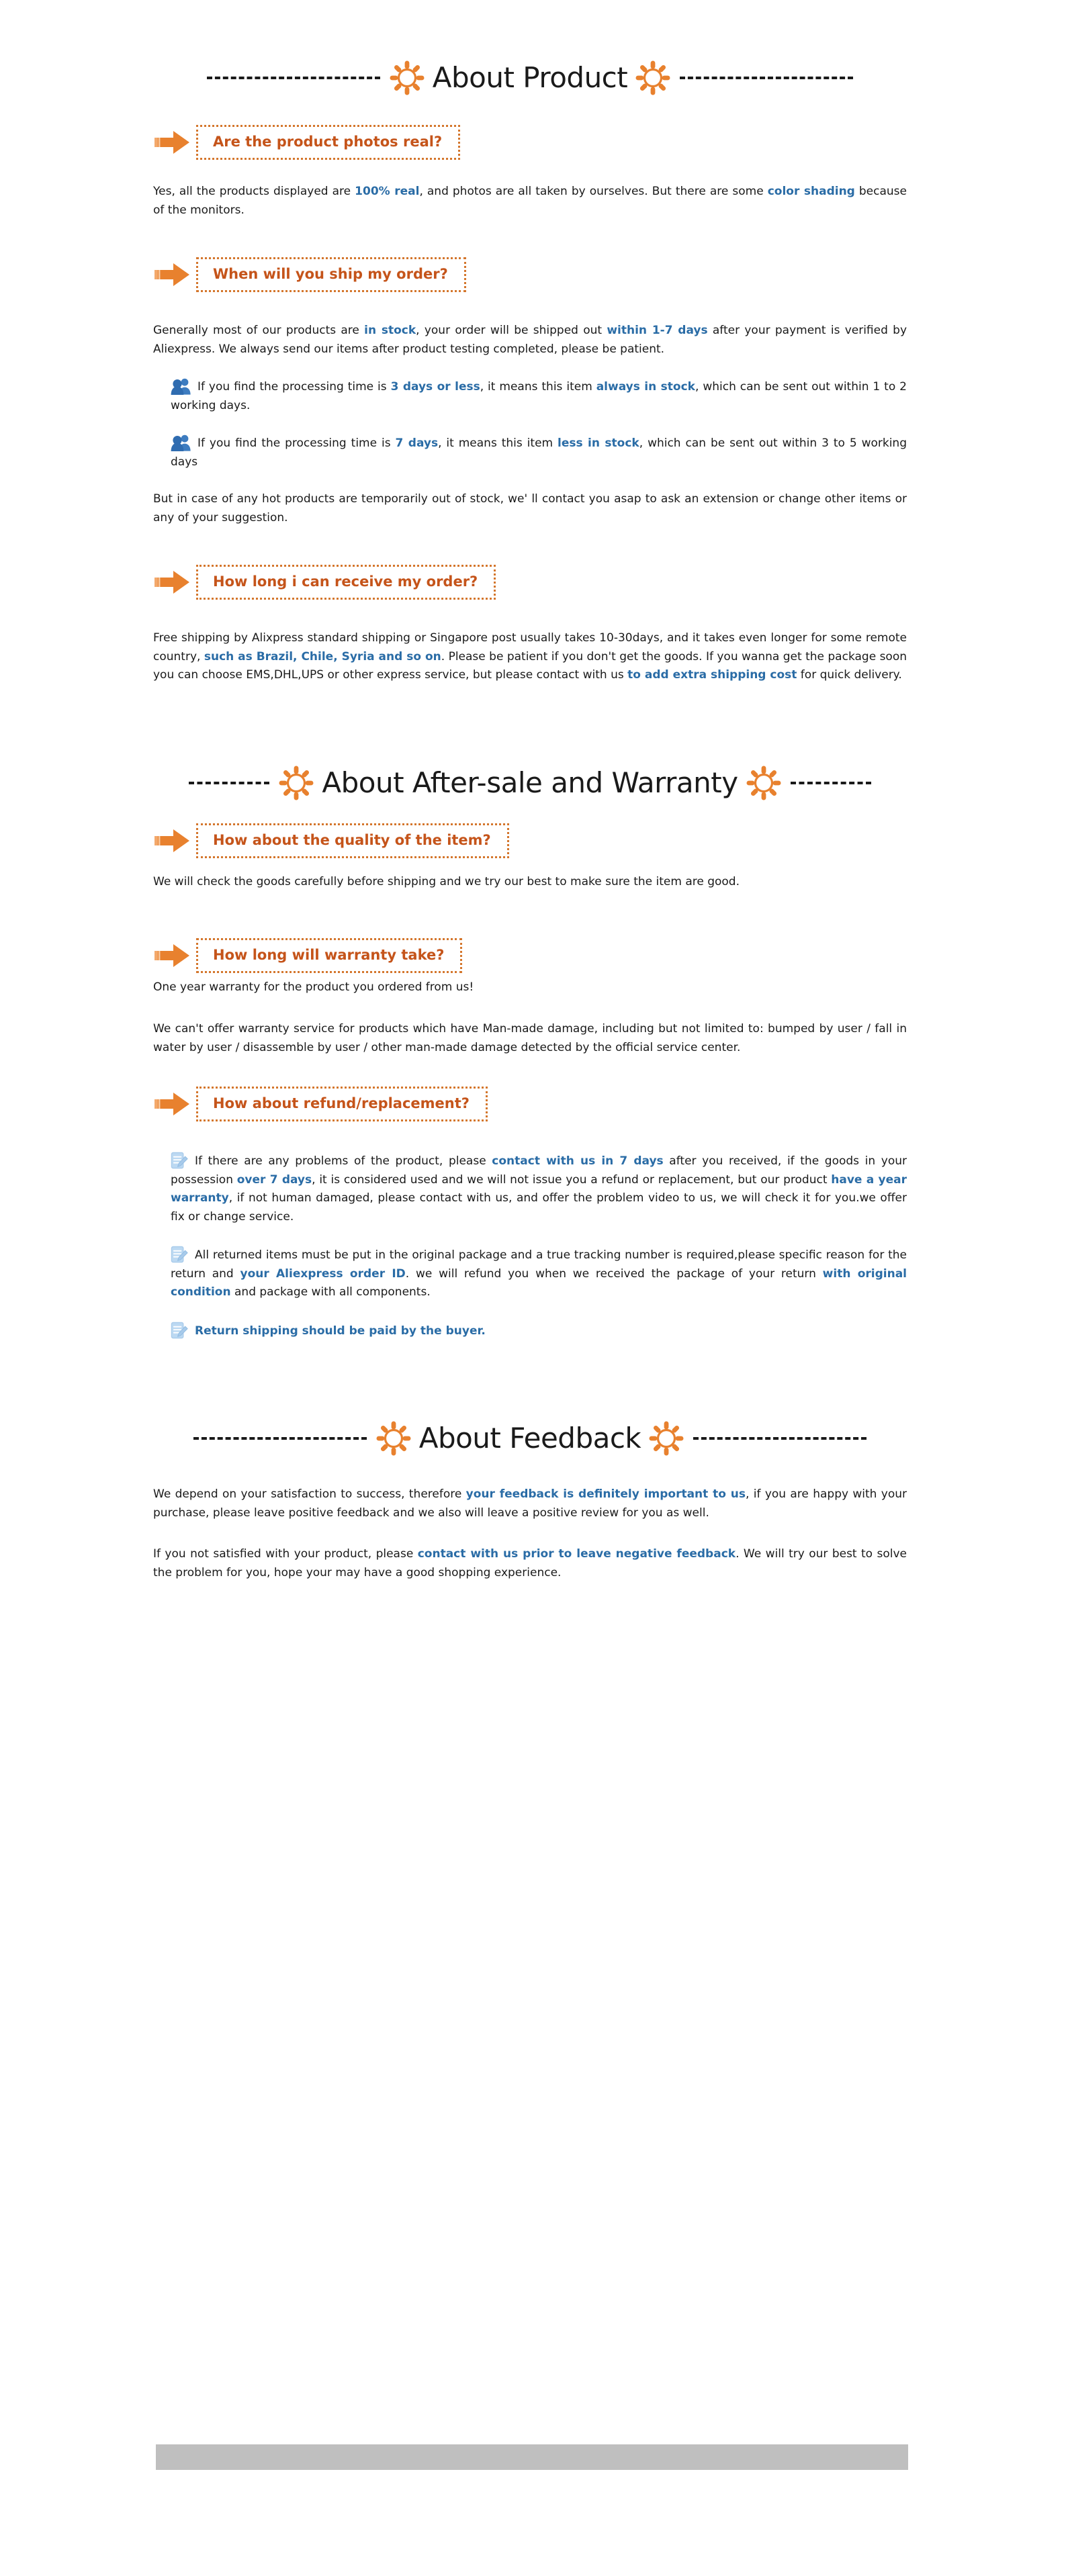 The width and height of the screenshot is (1066, 2576). What do you see at coordinates (181, 386) in the screenshot?
I see `people-icon` at bounding box center [181, 386].